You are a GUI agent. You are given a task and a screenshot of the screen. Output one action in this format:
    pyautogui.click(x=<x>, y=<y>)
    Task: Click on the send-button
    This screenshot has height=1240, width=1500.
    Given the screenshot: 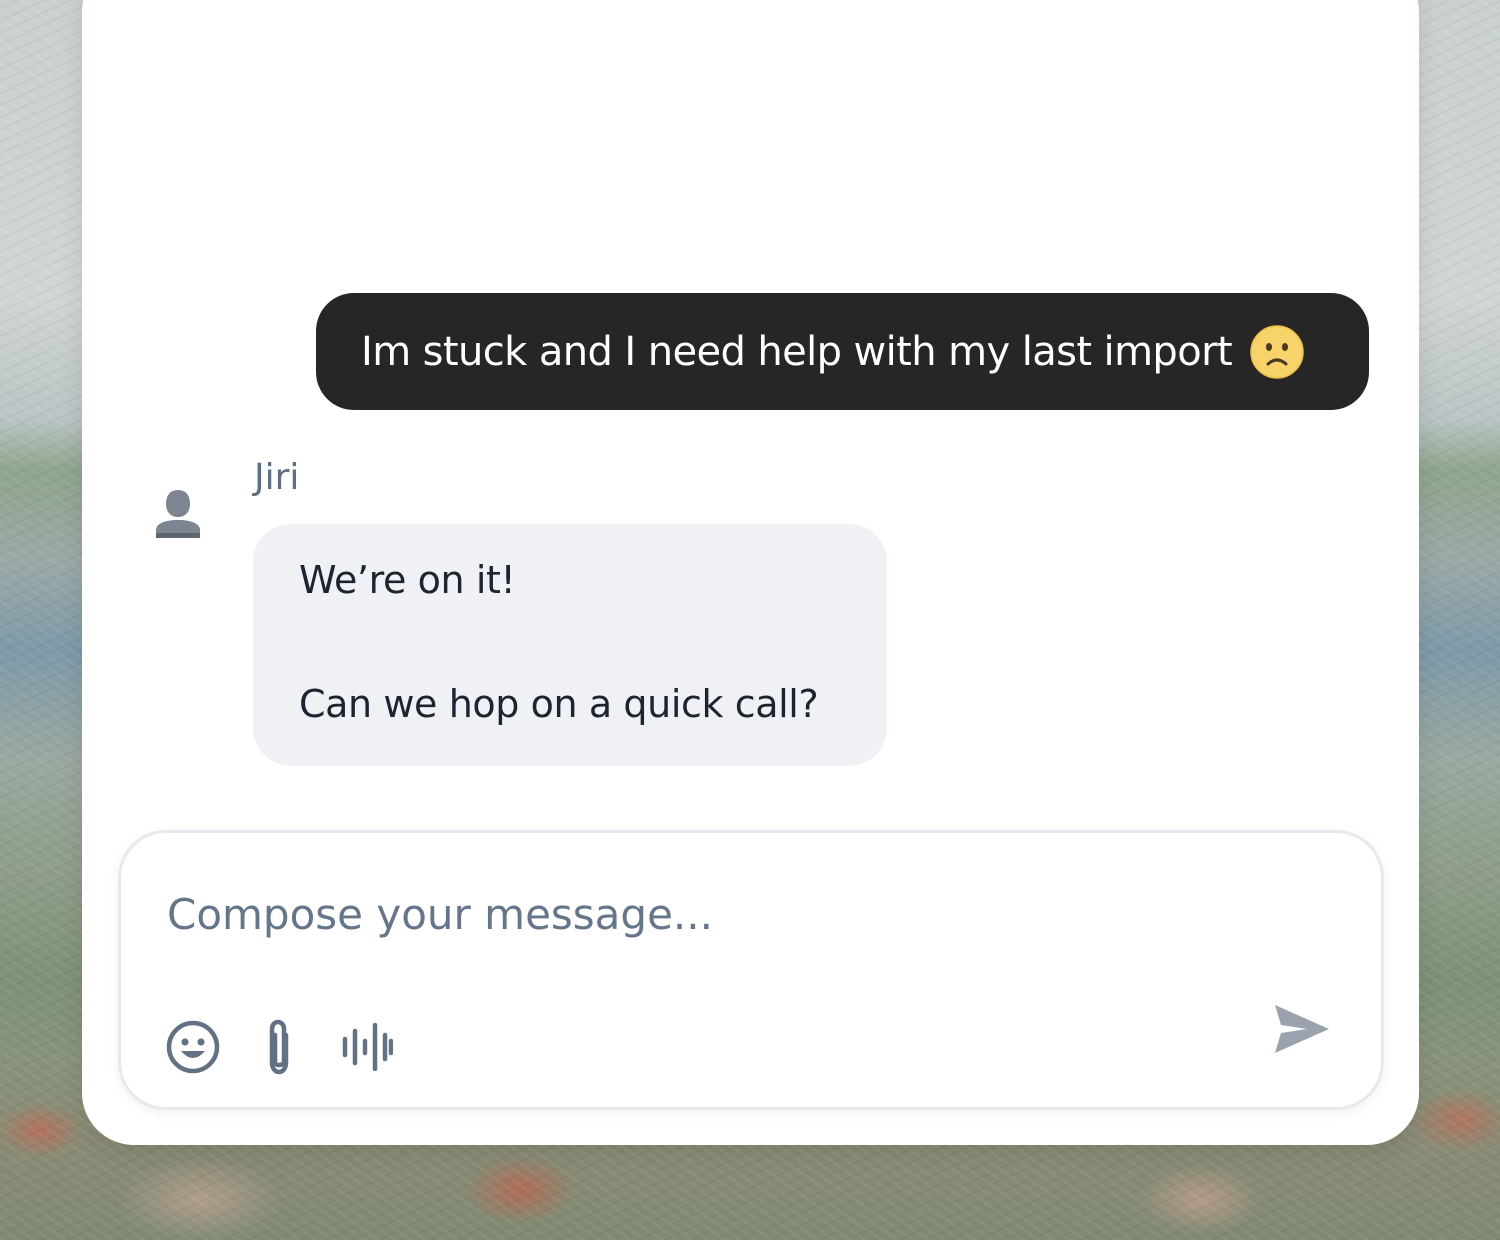 What is the action you would take?
    pyautogui.click(x=1302, y=1029)
    